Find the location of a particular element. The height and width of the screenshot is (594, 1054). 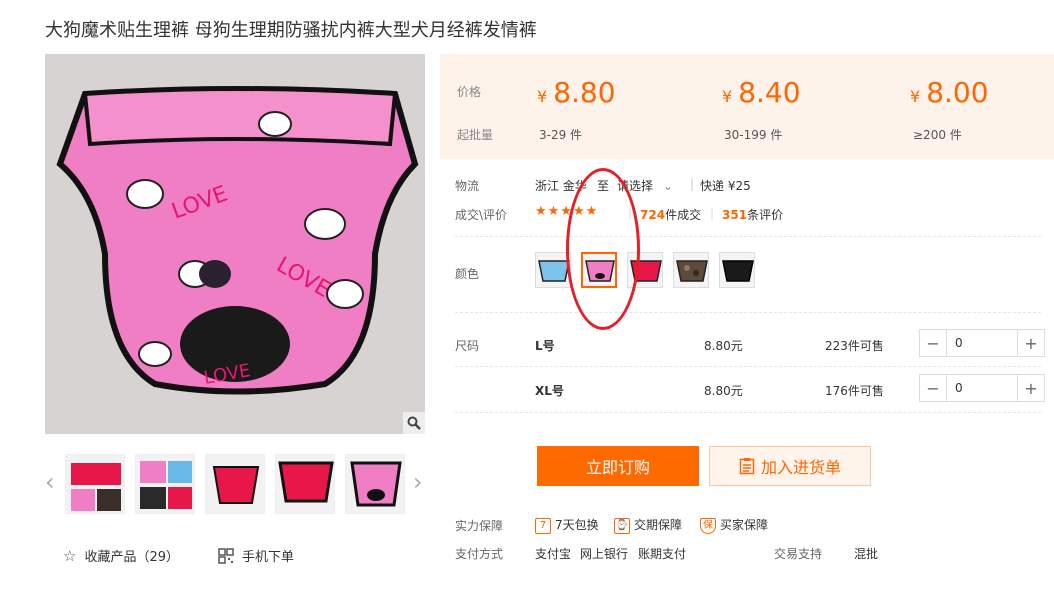

range-tier-3: ≥200 件 is located at coordinates (937, 135).